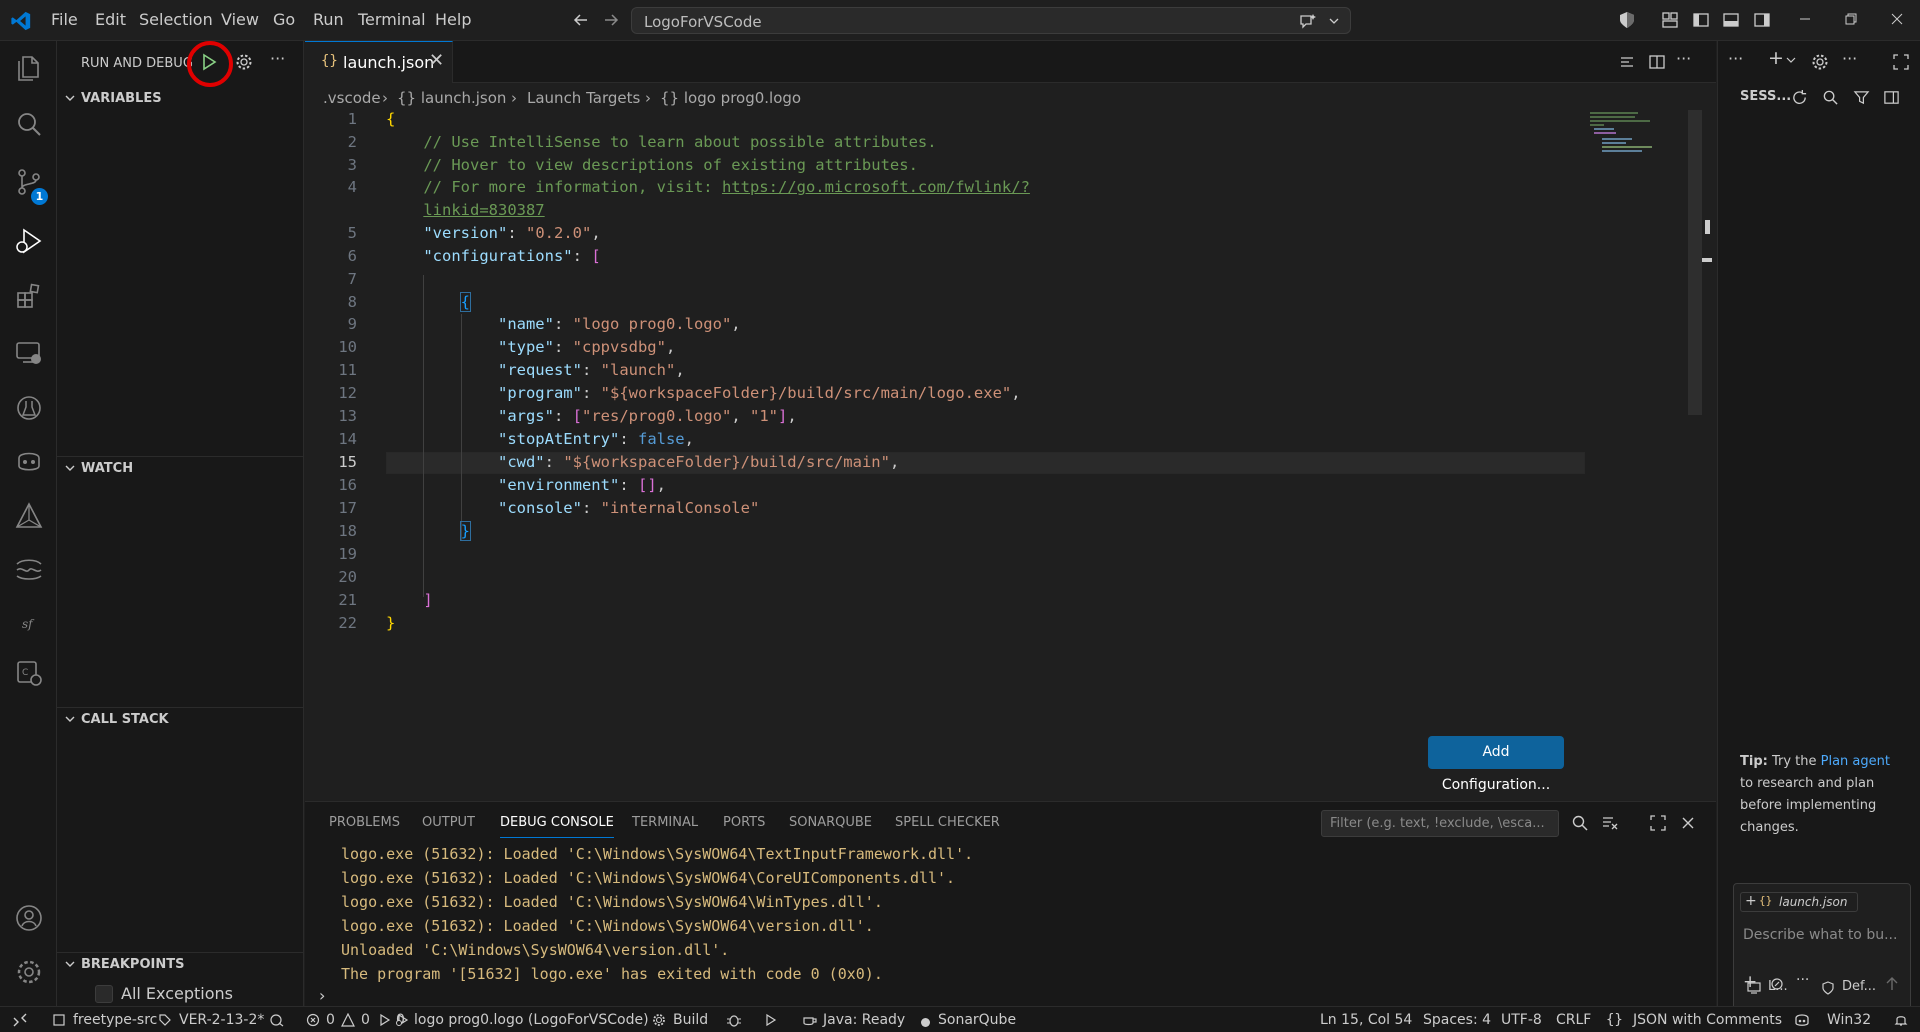 The height and width of the screenshot is (1032, 1920). What do you see at coordinates (328, 19) in the screenshot?
I see `menu-run: Run` at bounding box center [328, 19].